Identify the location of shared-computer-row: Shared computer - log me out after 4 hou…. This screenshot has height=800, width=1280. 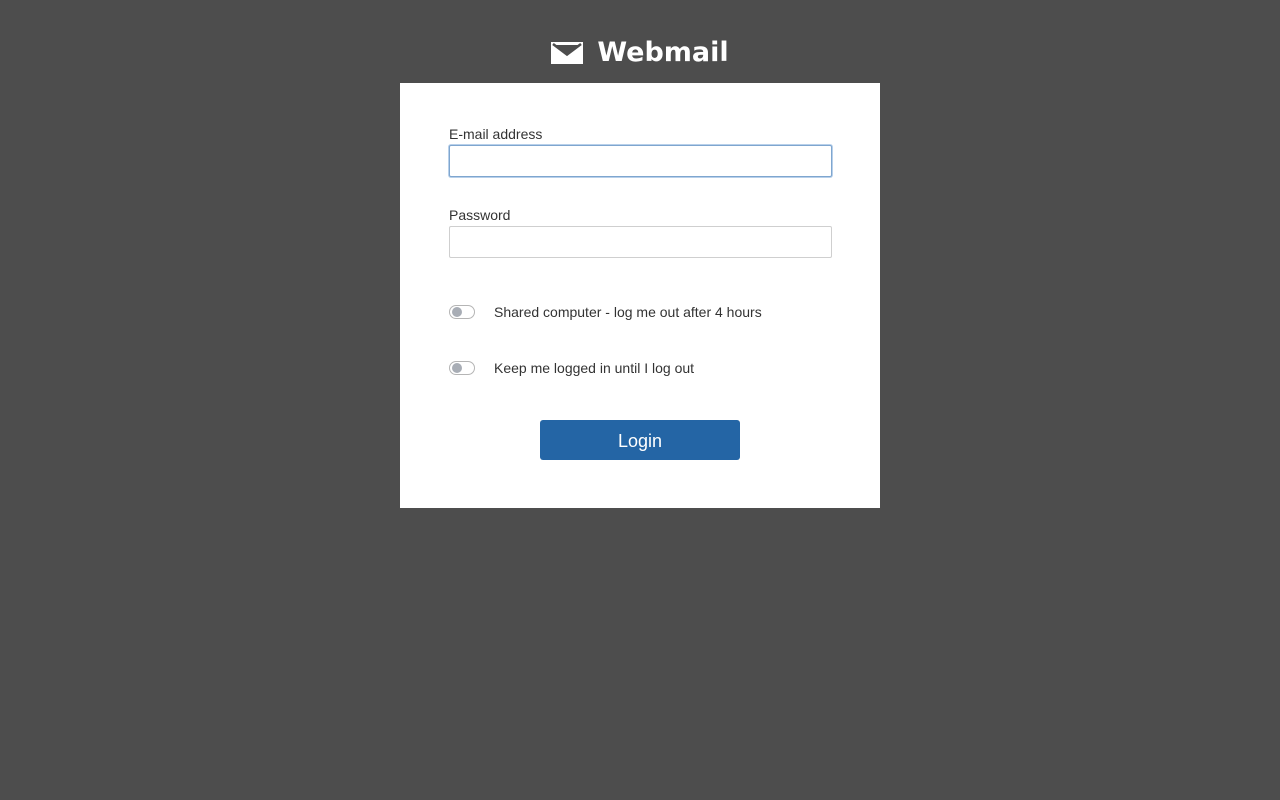
(605, 312).